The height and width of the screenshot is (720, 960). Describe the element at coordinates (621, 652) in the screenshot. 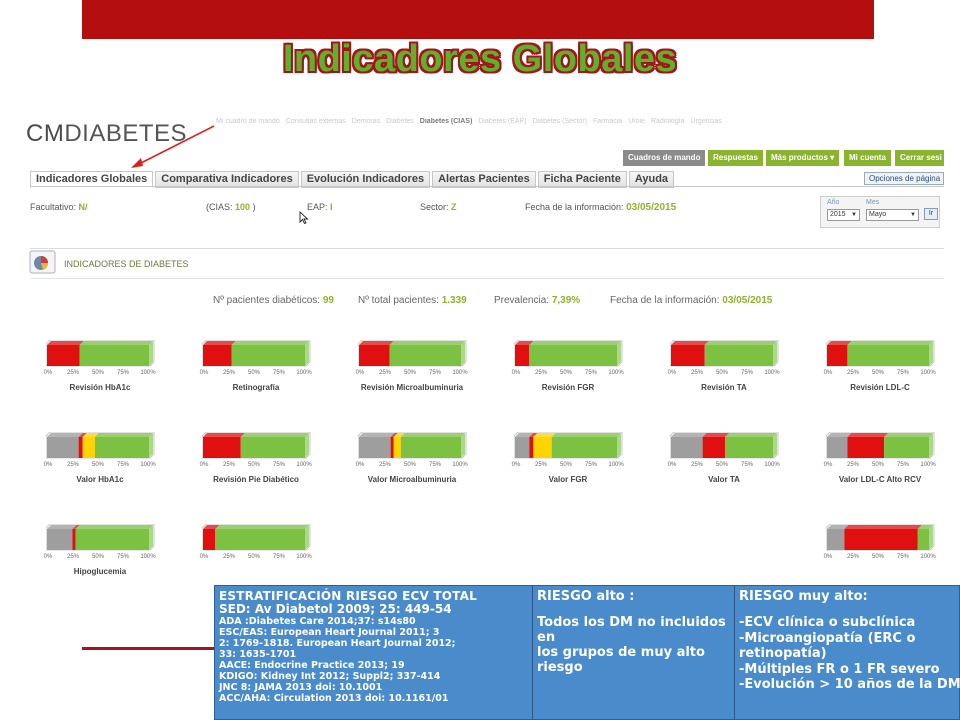

I see `risk-high-line: los grupos de muy alto` at that location.